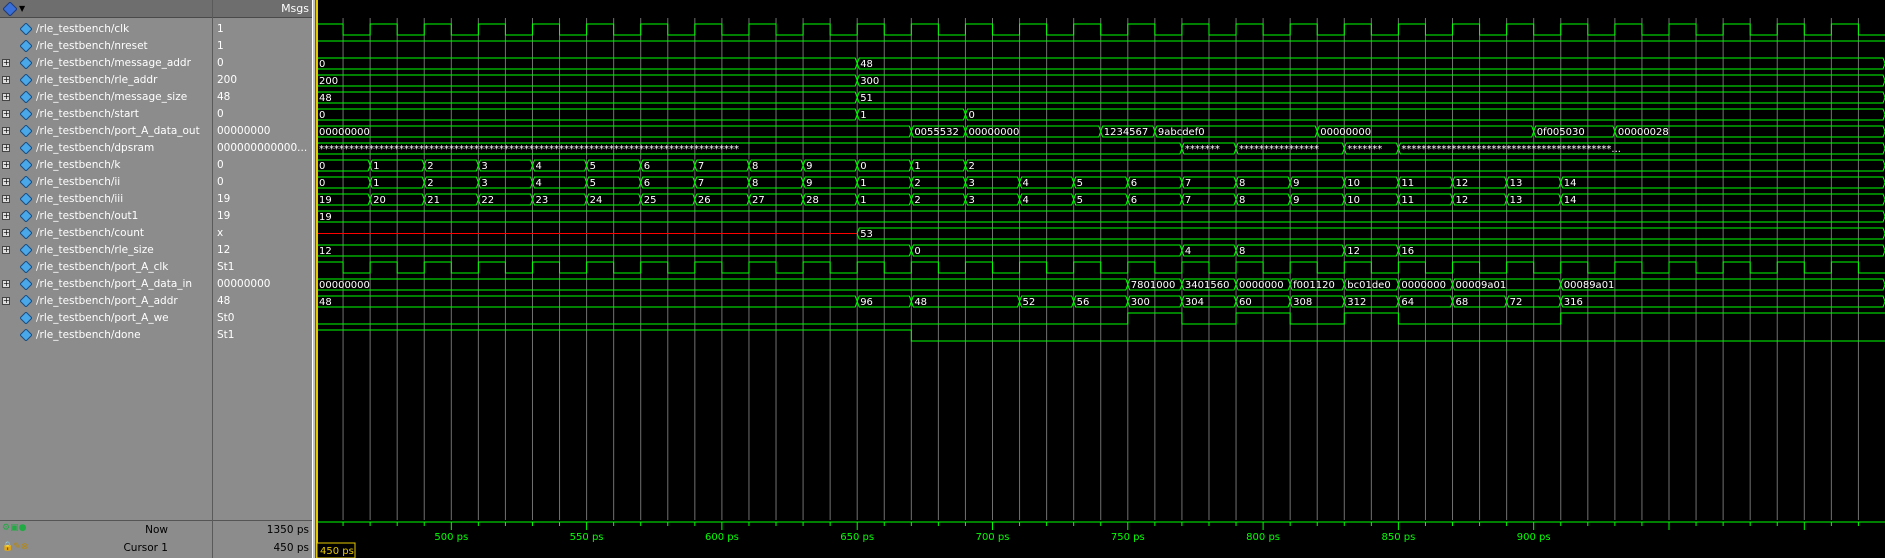 This screenshot has height=558, width=1885. Describe the element at coordinates (263, 97) in the screenshot. I see `signal-value-row: 48` at that location.